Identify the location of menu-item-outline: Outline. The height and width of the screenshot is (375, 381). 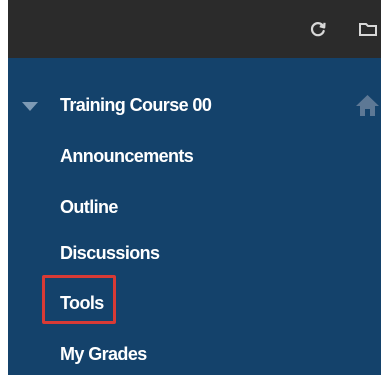
(89, 207).